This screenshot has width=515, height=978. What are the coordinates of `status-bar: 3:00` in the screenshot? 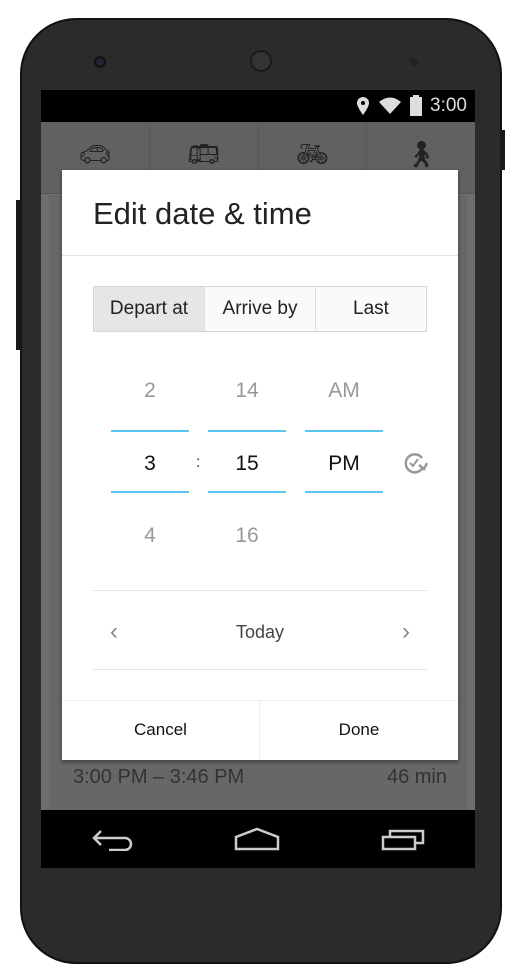 It's located at (258, 106).